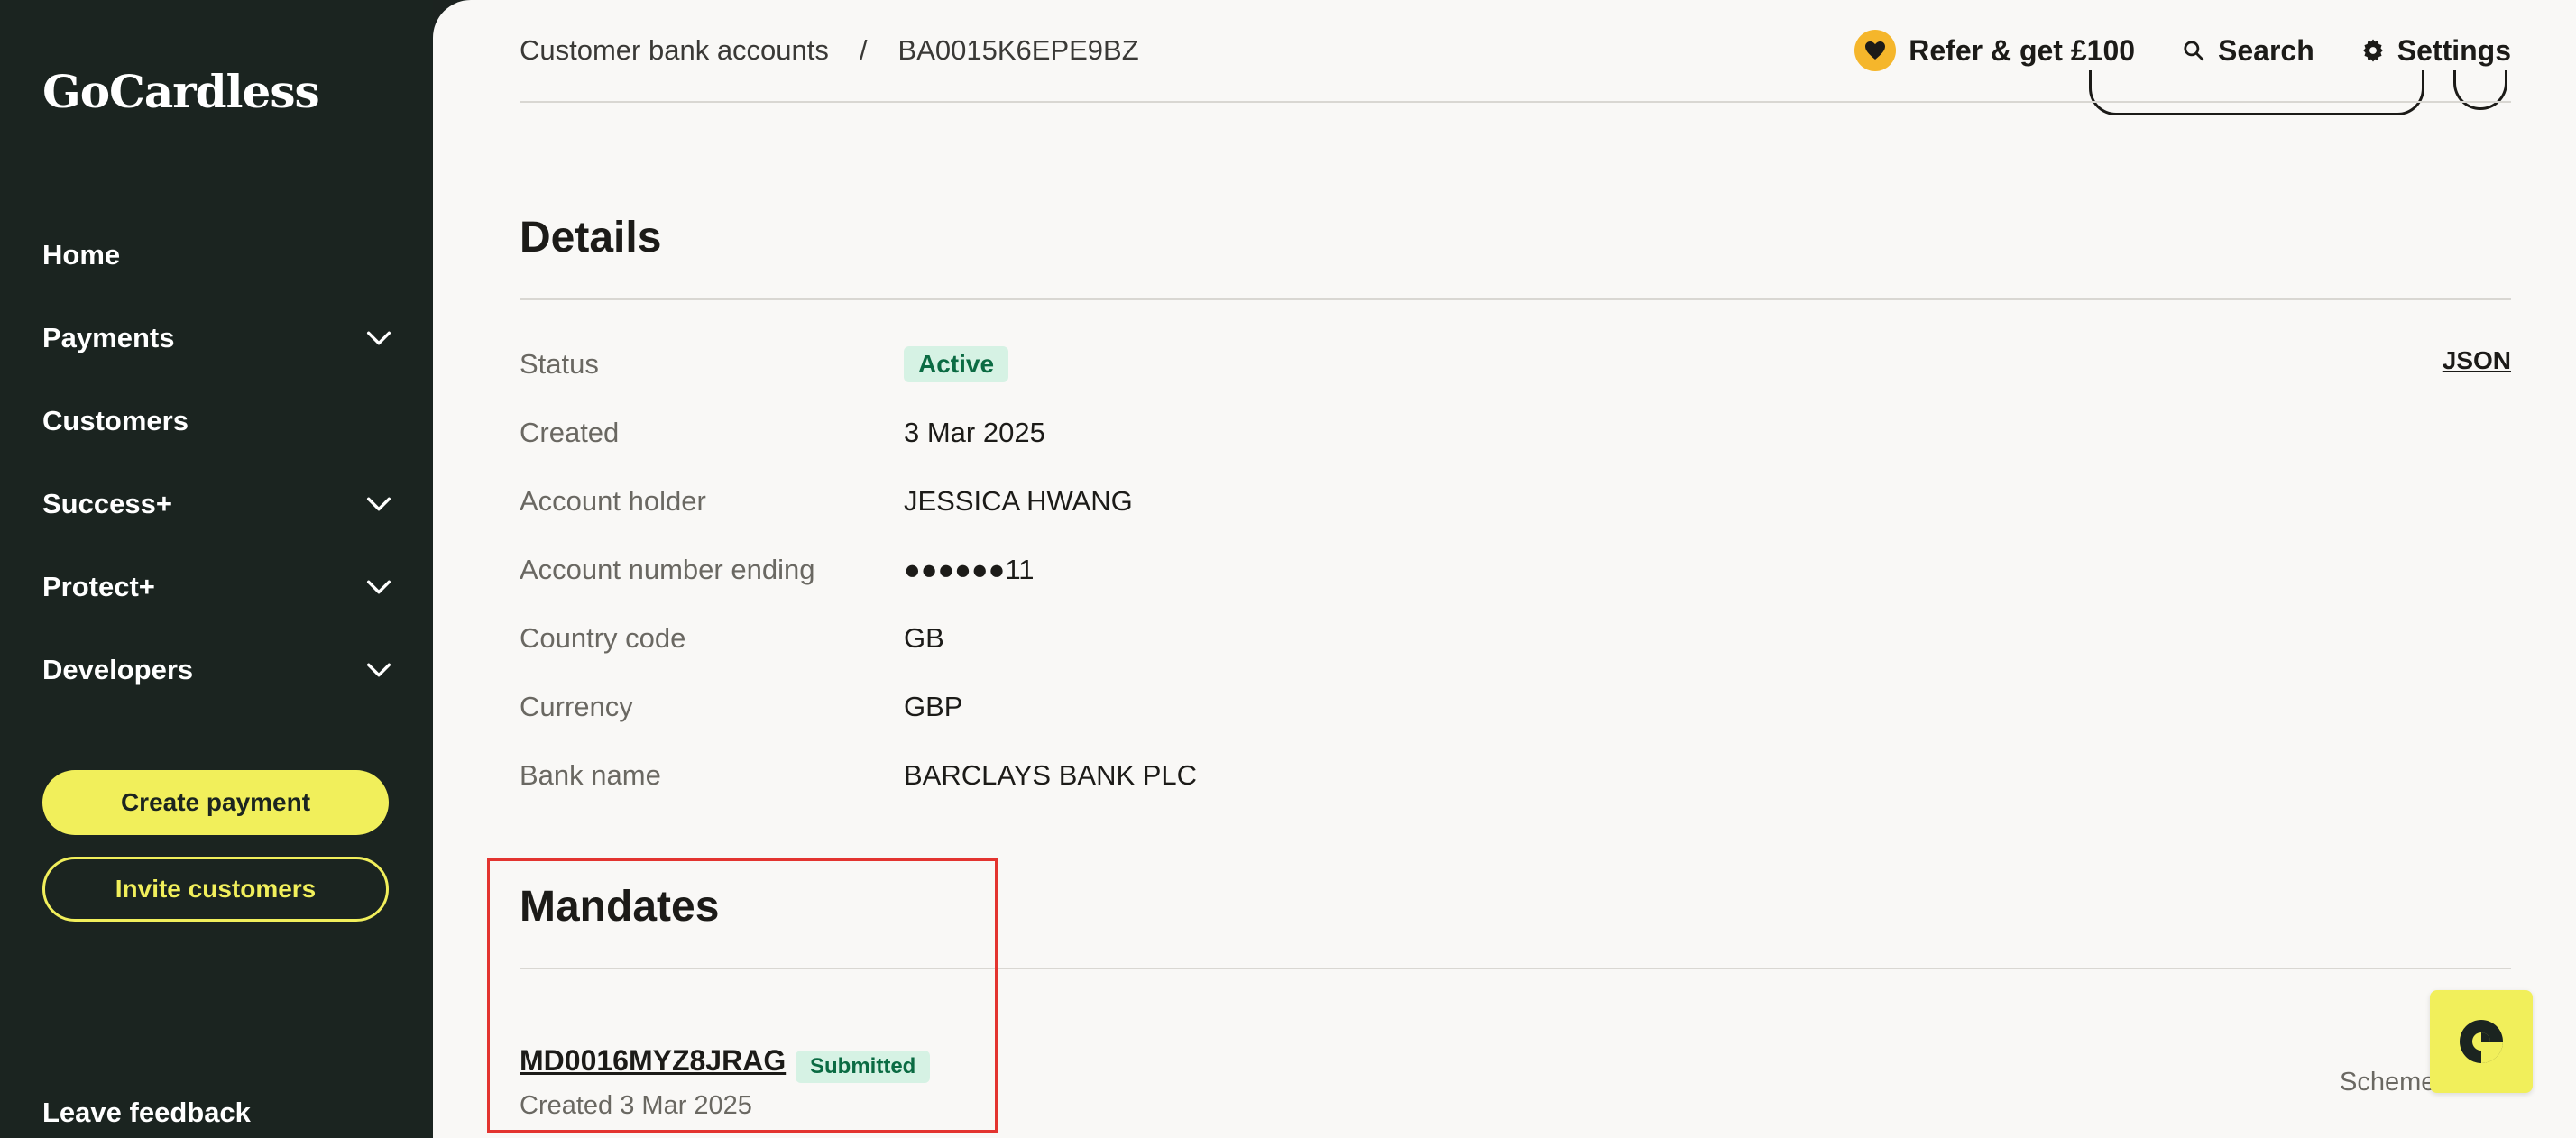 The image size is (2576, 1138). What do you see at coordinates (1051, 775) in the screenshot?
I see `detail-value: BARCLAYS BANK PLC` at bounding box center [1051, 775].